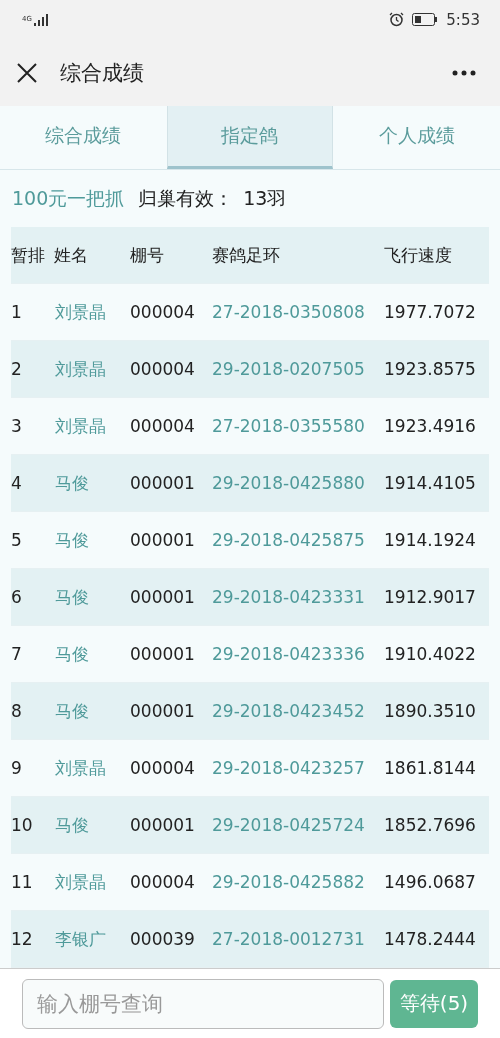  I want to click on table-cell-text: 1923.4916, so click(430, 426).